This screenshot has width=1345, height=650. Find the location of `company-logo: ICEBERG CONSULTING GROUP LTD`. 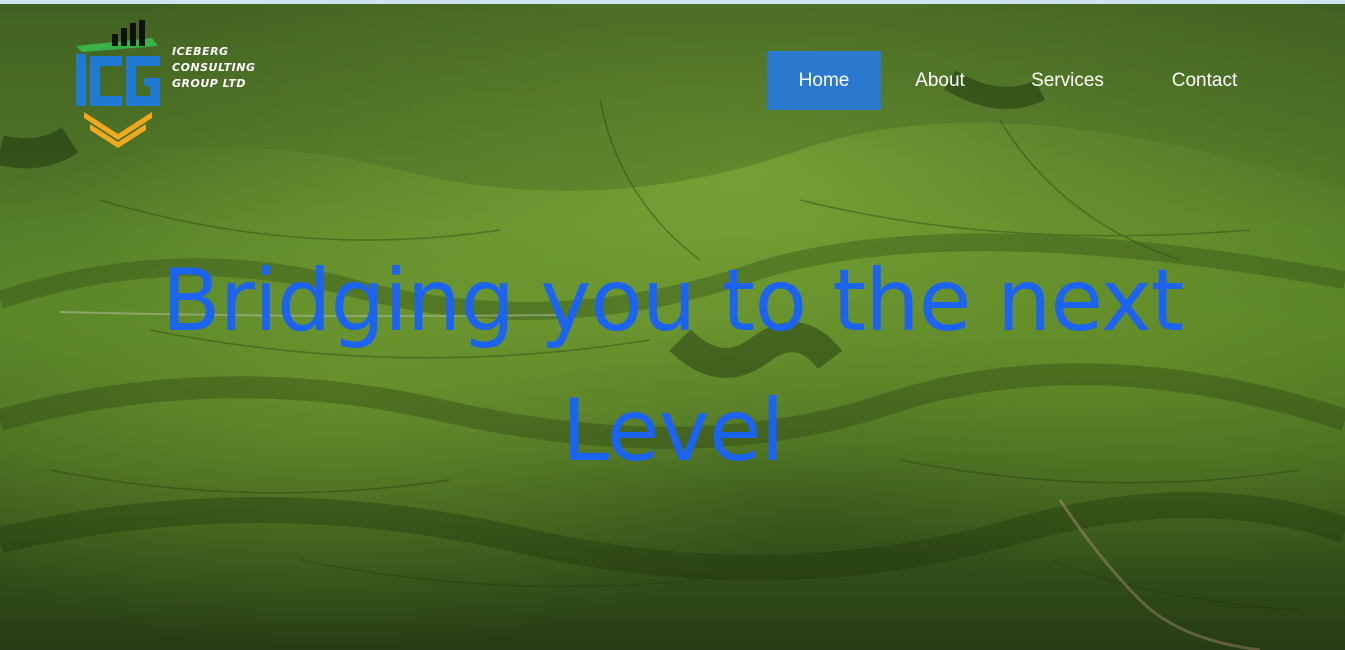

company-logo: ICEBERG CONSULTING GROUP LTD is located at coordinates (172, 85).